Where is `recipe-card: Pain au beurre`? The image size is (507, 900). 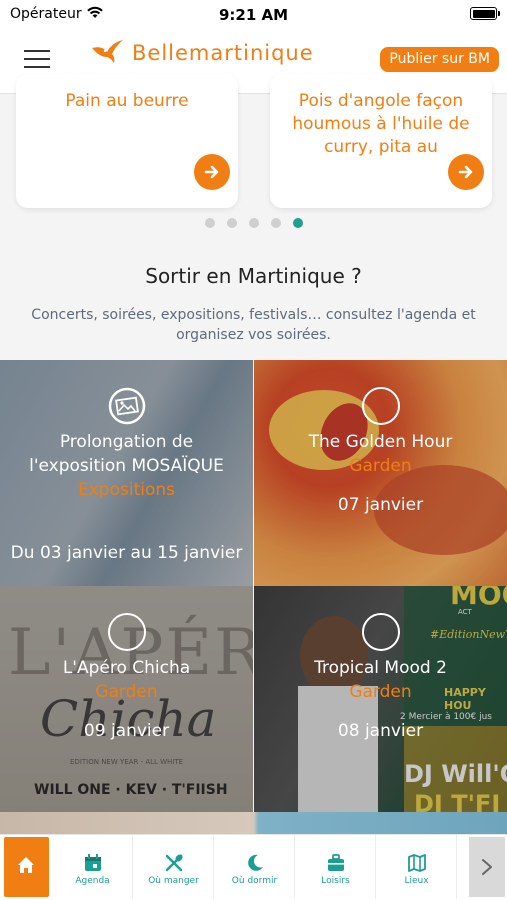 recipe-card: Pain au beurre is located at coordinates (127, 141).